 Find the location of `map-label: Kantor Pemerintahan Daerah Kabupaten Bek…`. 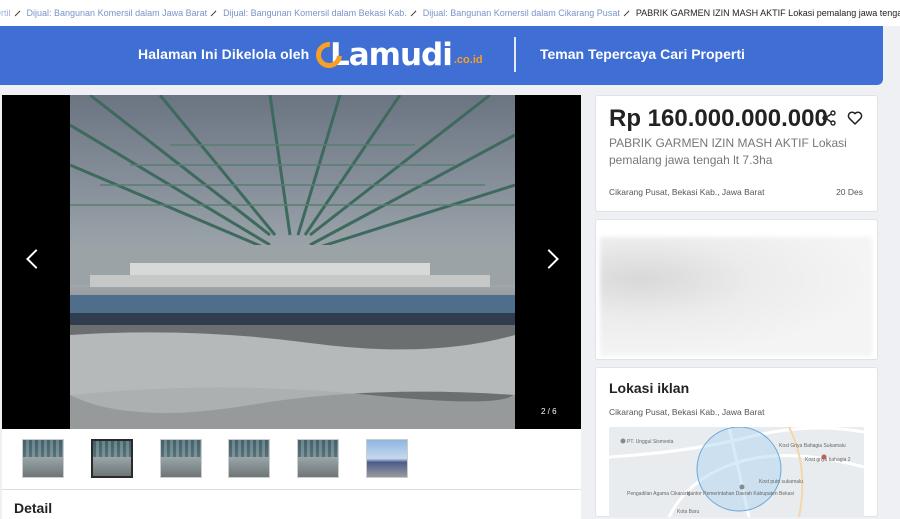

map-label: Kantor Pemerintahan Daerah Kabupaten Bek… is located at coordinates (741, 494).